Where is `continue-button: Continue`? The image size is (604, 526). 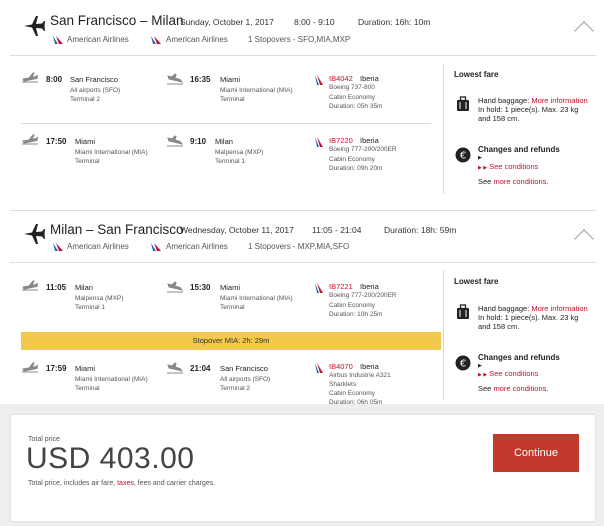
continue-button: Continue is located at coordinates (536, 453).